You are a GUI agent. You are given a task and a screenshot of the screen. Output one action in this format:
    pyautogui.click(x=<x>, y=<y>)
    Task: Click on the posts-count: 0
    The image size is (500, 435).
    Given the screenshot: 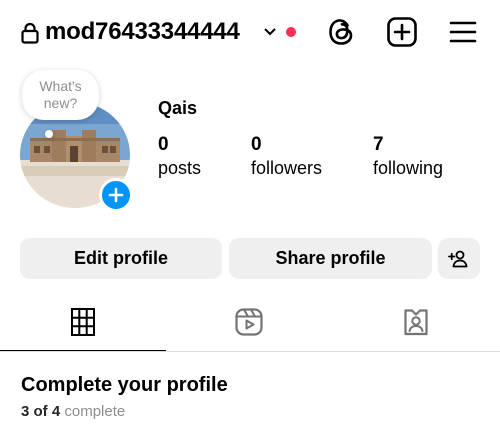 What is the action you would take?
    pyautogui.click(x=163, y=144)
    